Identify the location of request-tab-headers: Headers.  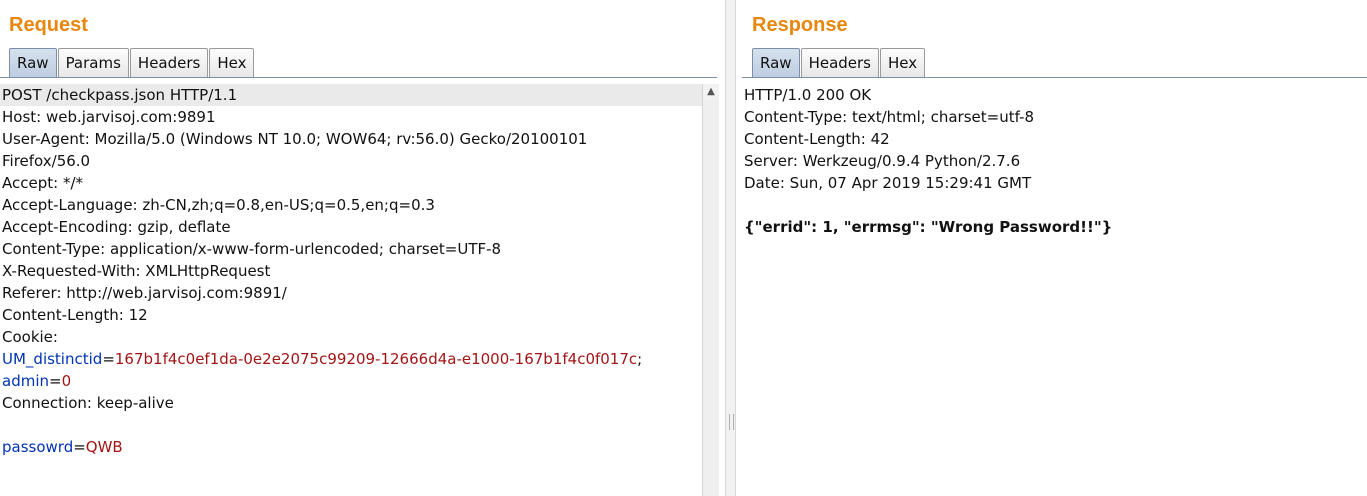
(169, 62).